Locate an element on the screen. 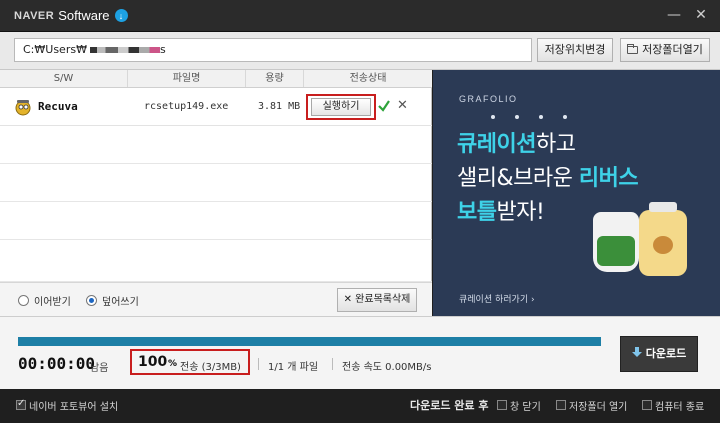 This screenshot has width=720, height=423. clear-completed-button: ✕ 완료목록삭제 is located at coordinates (377, 300).